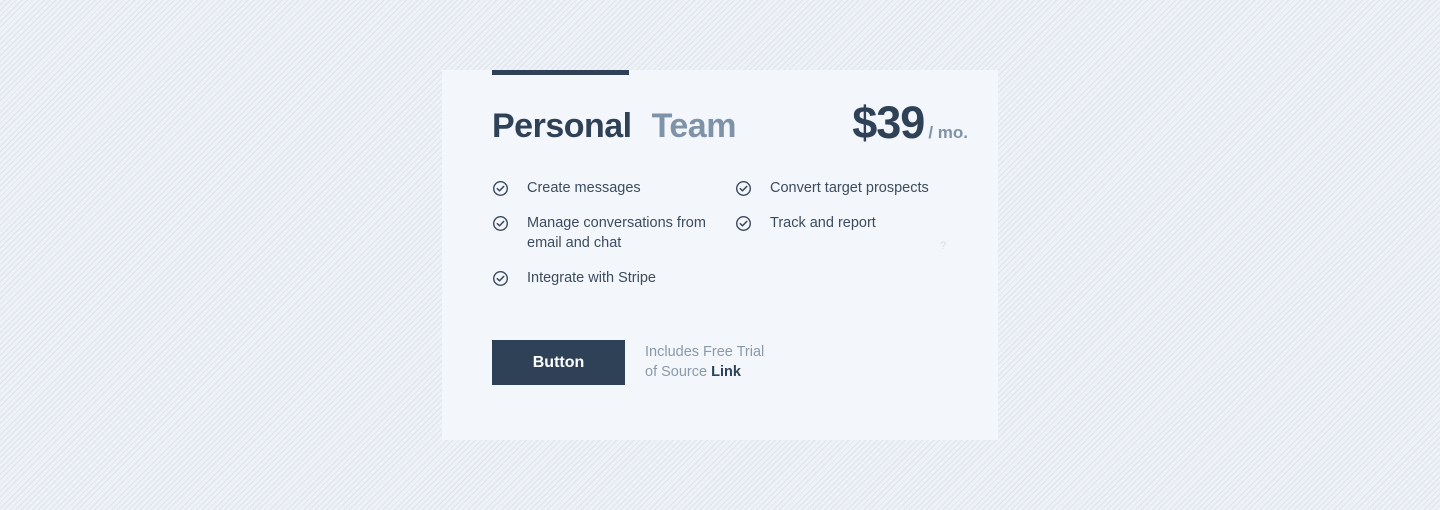 This screenshot has width=1440, height=510. I want to click on feature-item: Manage conversations from email and chat, so click(602, 233).